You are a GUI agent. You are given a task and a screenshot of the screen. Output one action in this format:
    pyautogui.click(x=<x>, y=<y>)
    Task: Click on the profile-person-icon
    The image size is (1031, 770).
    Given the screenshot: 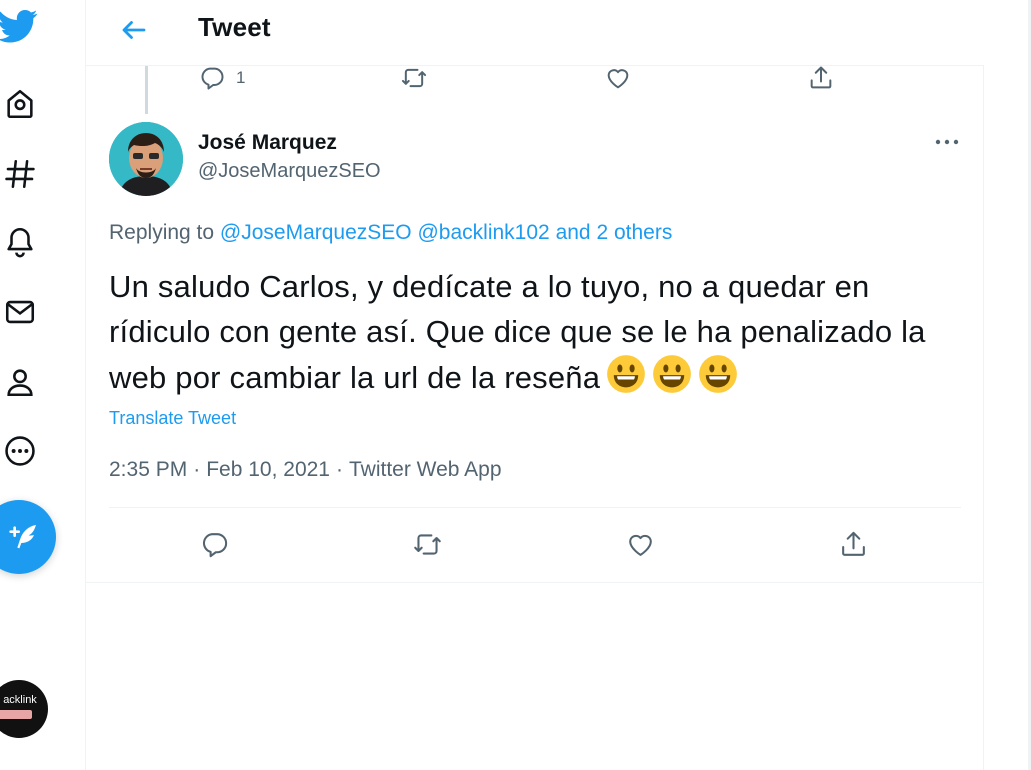 What is the action you would take?
    pyautogui.click(x=20, y=382)
    